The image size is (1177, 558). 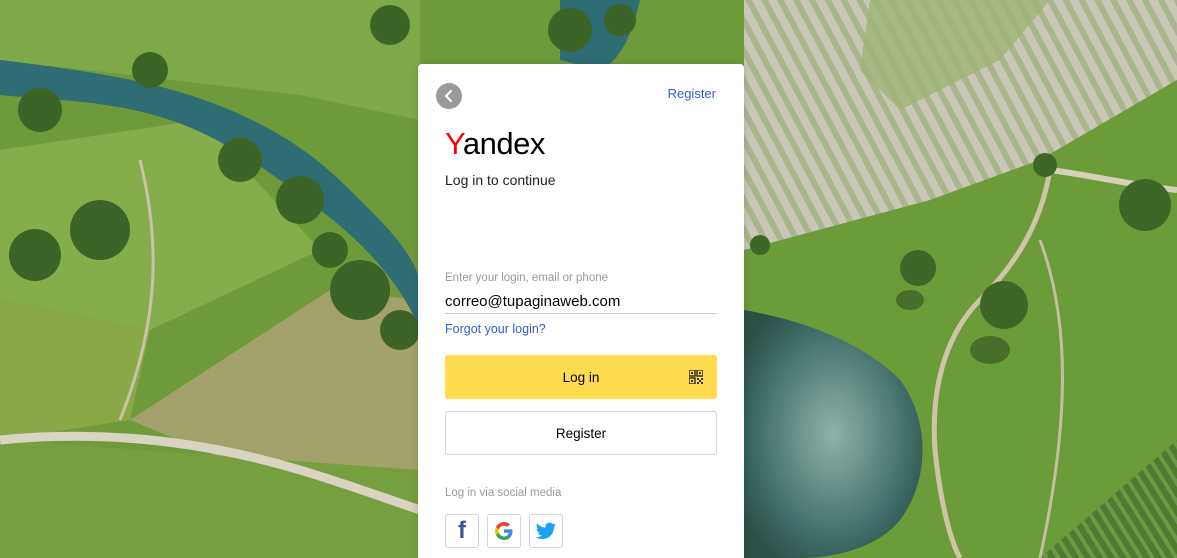 I want to click on login-button-label: Log in, so click(x=581, y=377).